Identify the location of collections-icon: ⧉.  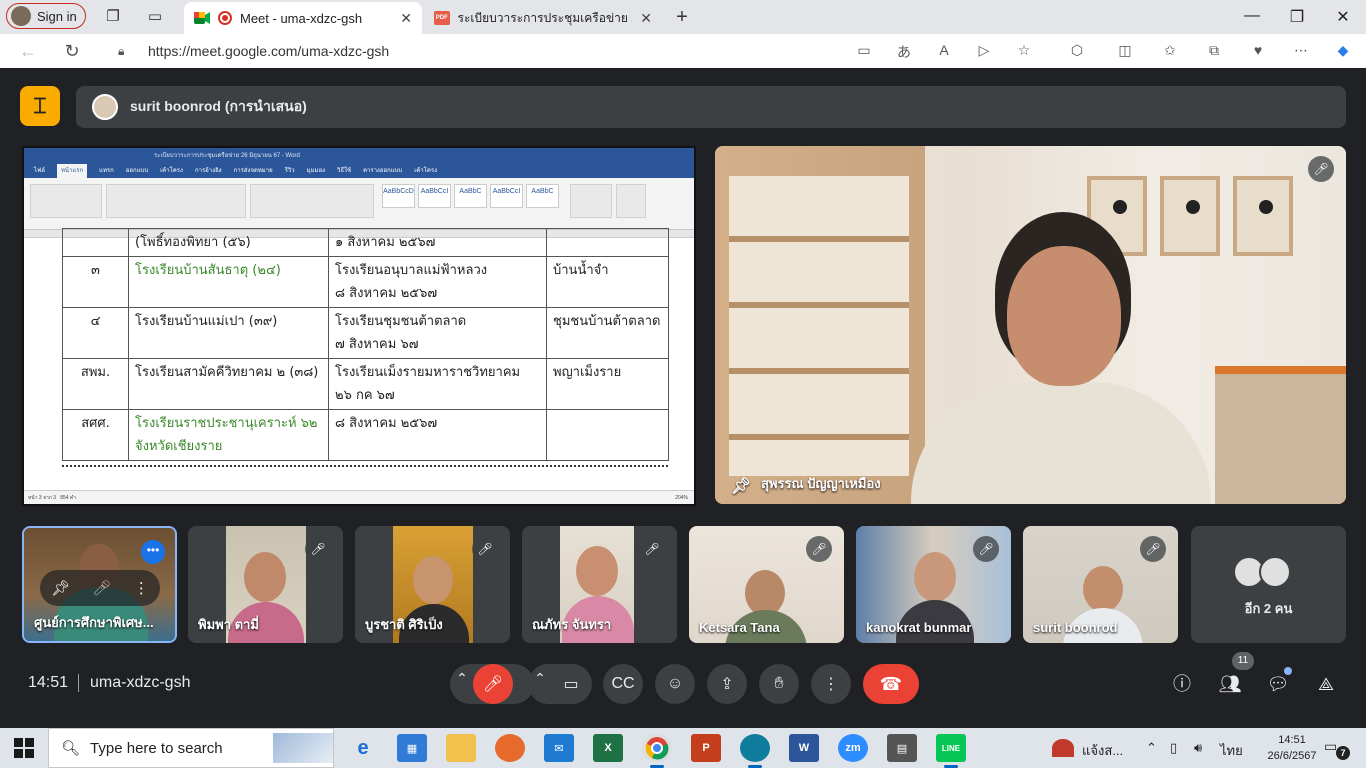
(1214, 50).